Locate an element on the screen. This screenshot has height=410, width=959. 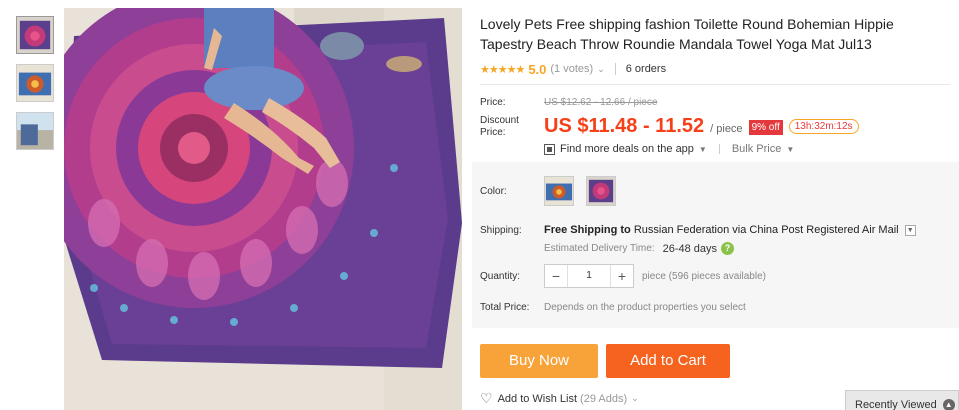
thumbnail-list is located at coordinates (36, 88).